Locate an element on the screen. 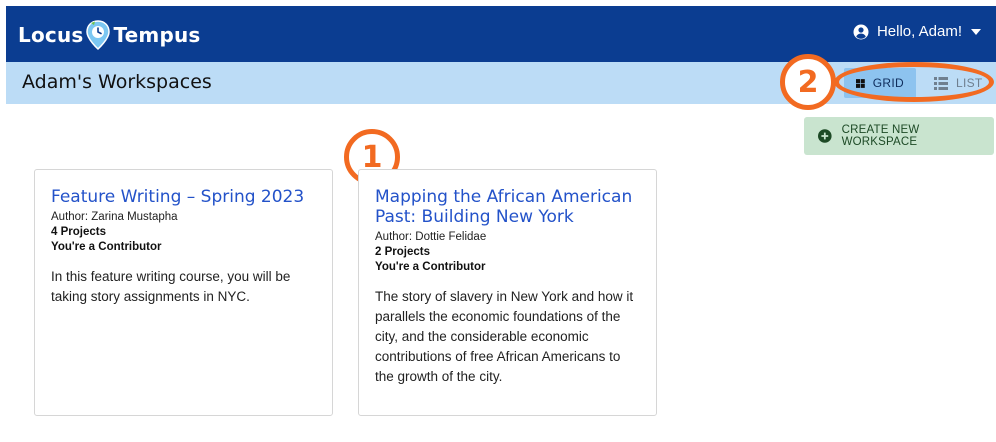  grid-icon is located at coordinates (860, 83).